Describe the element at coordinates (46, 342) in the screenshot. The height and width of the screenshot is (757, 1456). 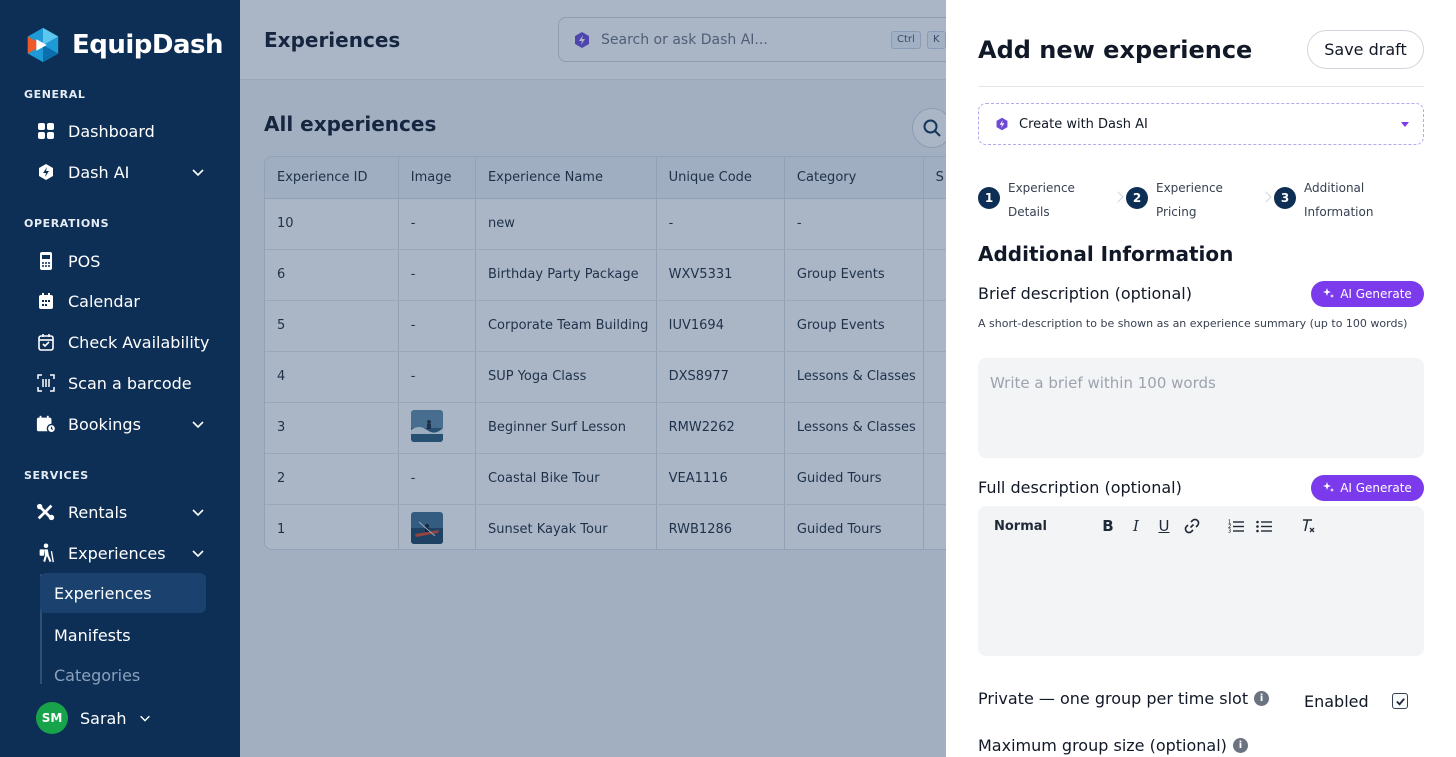
I see `calendar-check-icon` at that location.